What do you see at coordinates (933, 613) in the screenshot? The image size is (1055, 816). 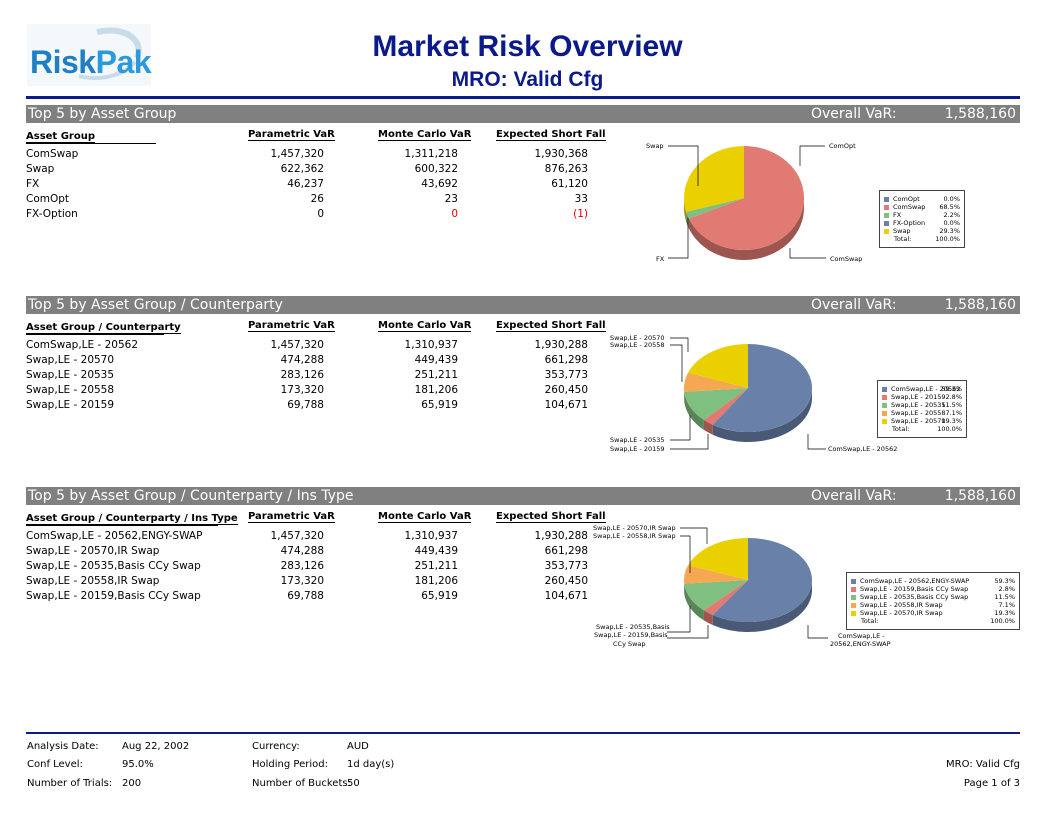 I see `legend-item: Swap,LE - 20570,IR Swap 19.3%` at bounding box center [933, 613].